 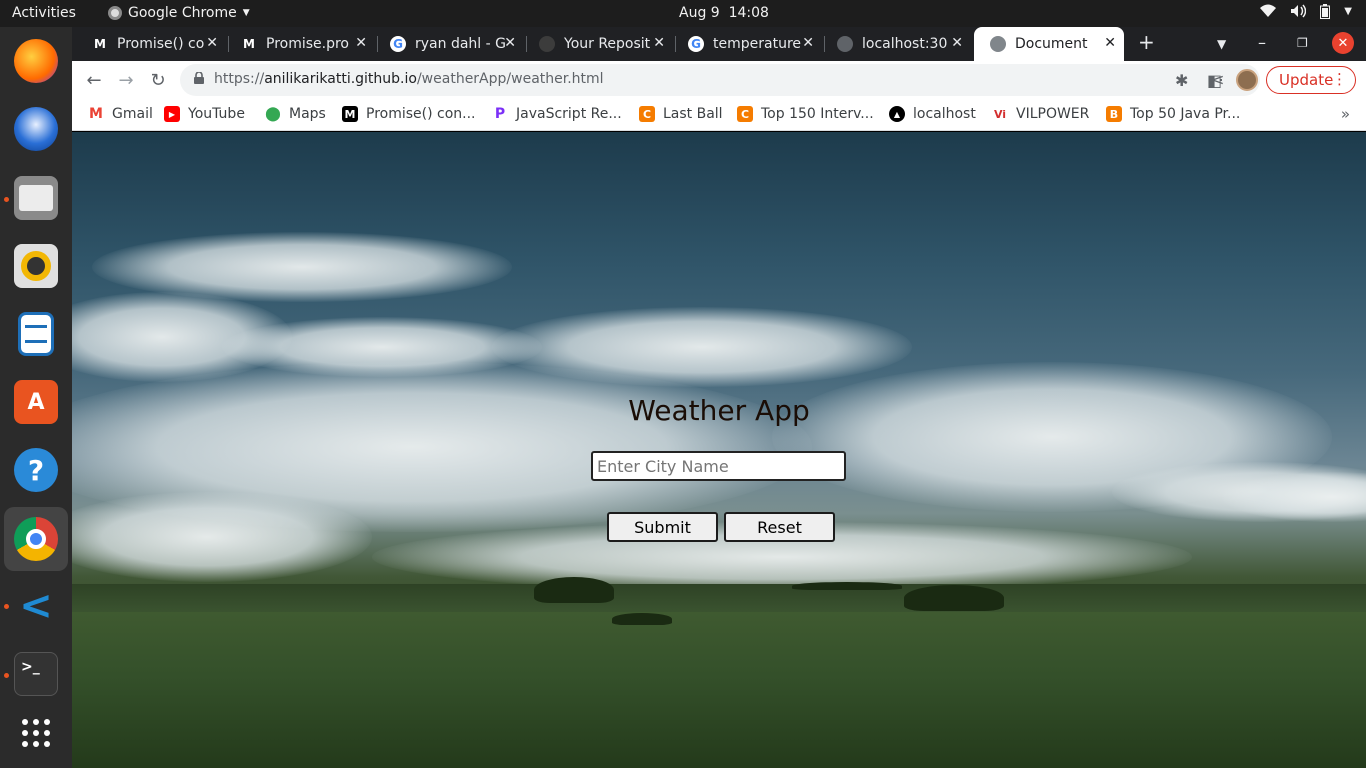 What do you see at coordinates (1268, 13) in the screenshot?
I see `wifi-icon` at bounding box center [1268, 13].